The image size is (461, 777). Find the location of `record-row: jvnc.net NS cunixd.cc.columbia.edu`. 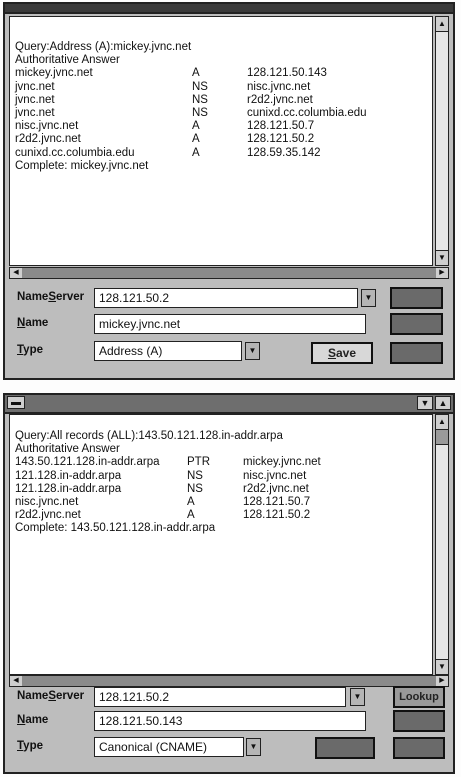

record-row: jvnc.net NS cunixd.cc.columbia.edu is located at coordinates (191, 112).